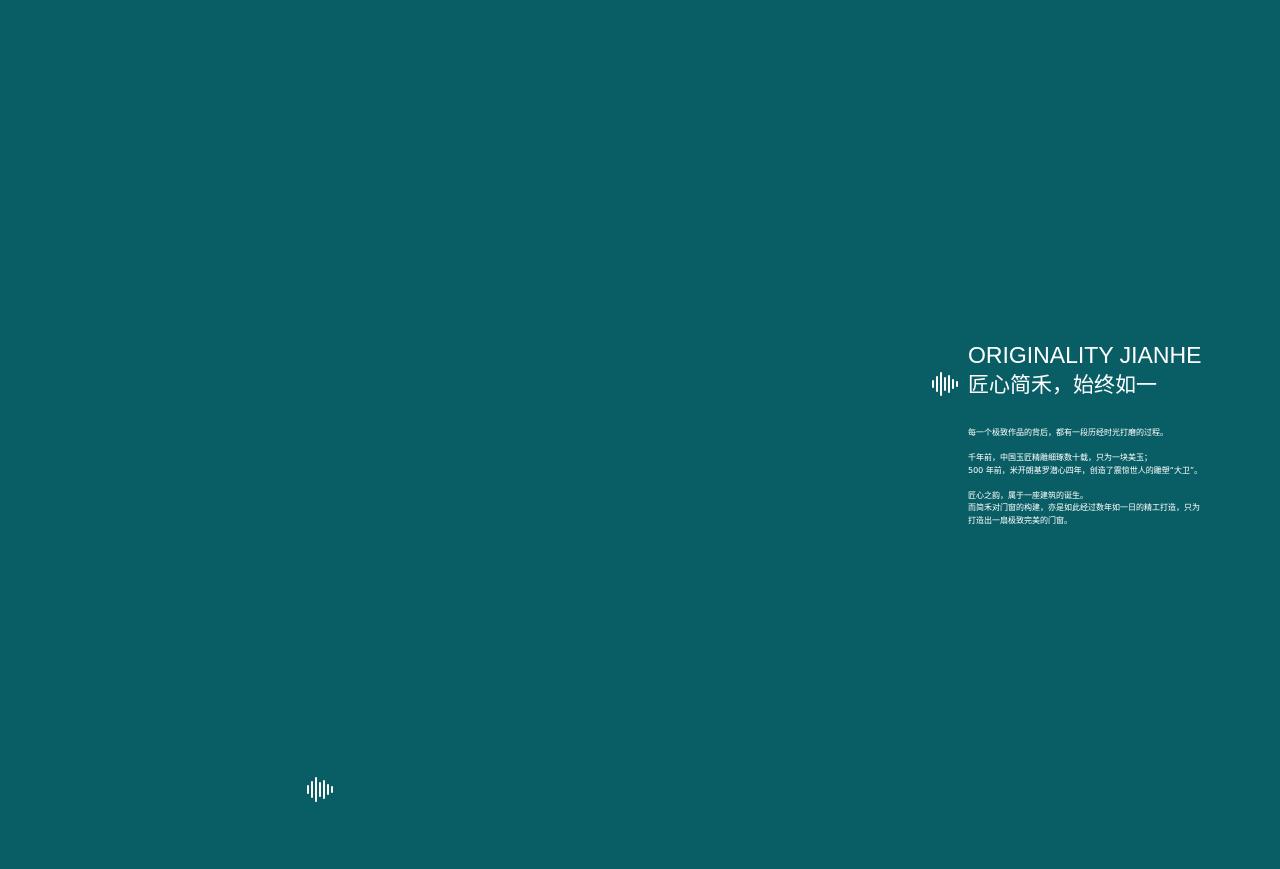  I want to click on paragraph-line: 而简禾对门窗的构建，亦是如此经过数年如一日的精工打造，只为, so click(1084, 507).